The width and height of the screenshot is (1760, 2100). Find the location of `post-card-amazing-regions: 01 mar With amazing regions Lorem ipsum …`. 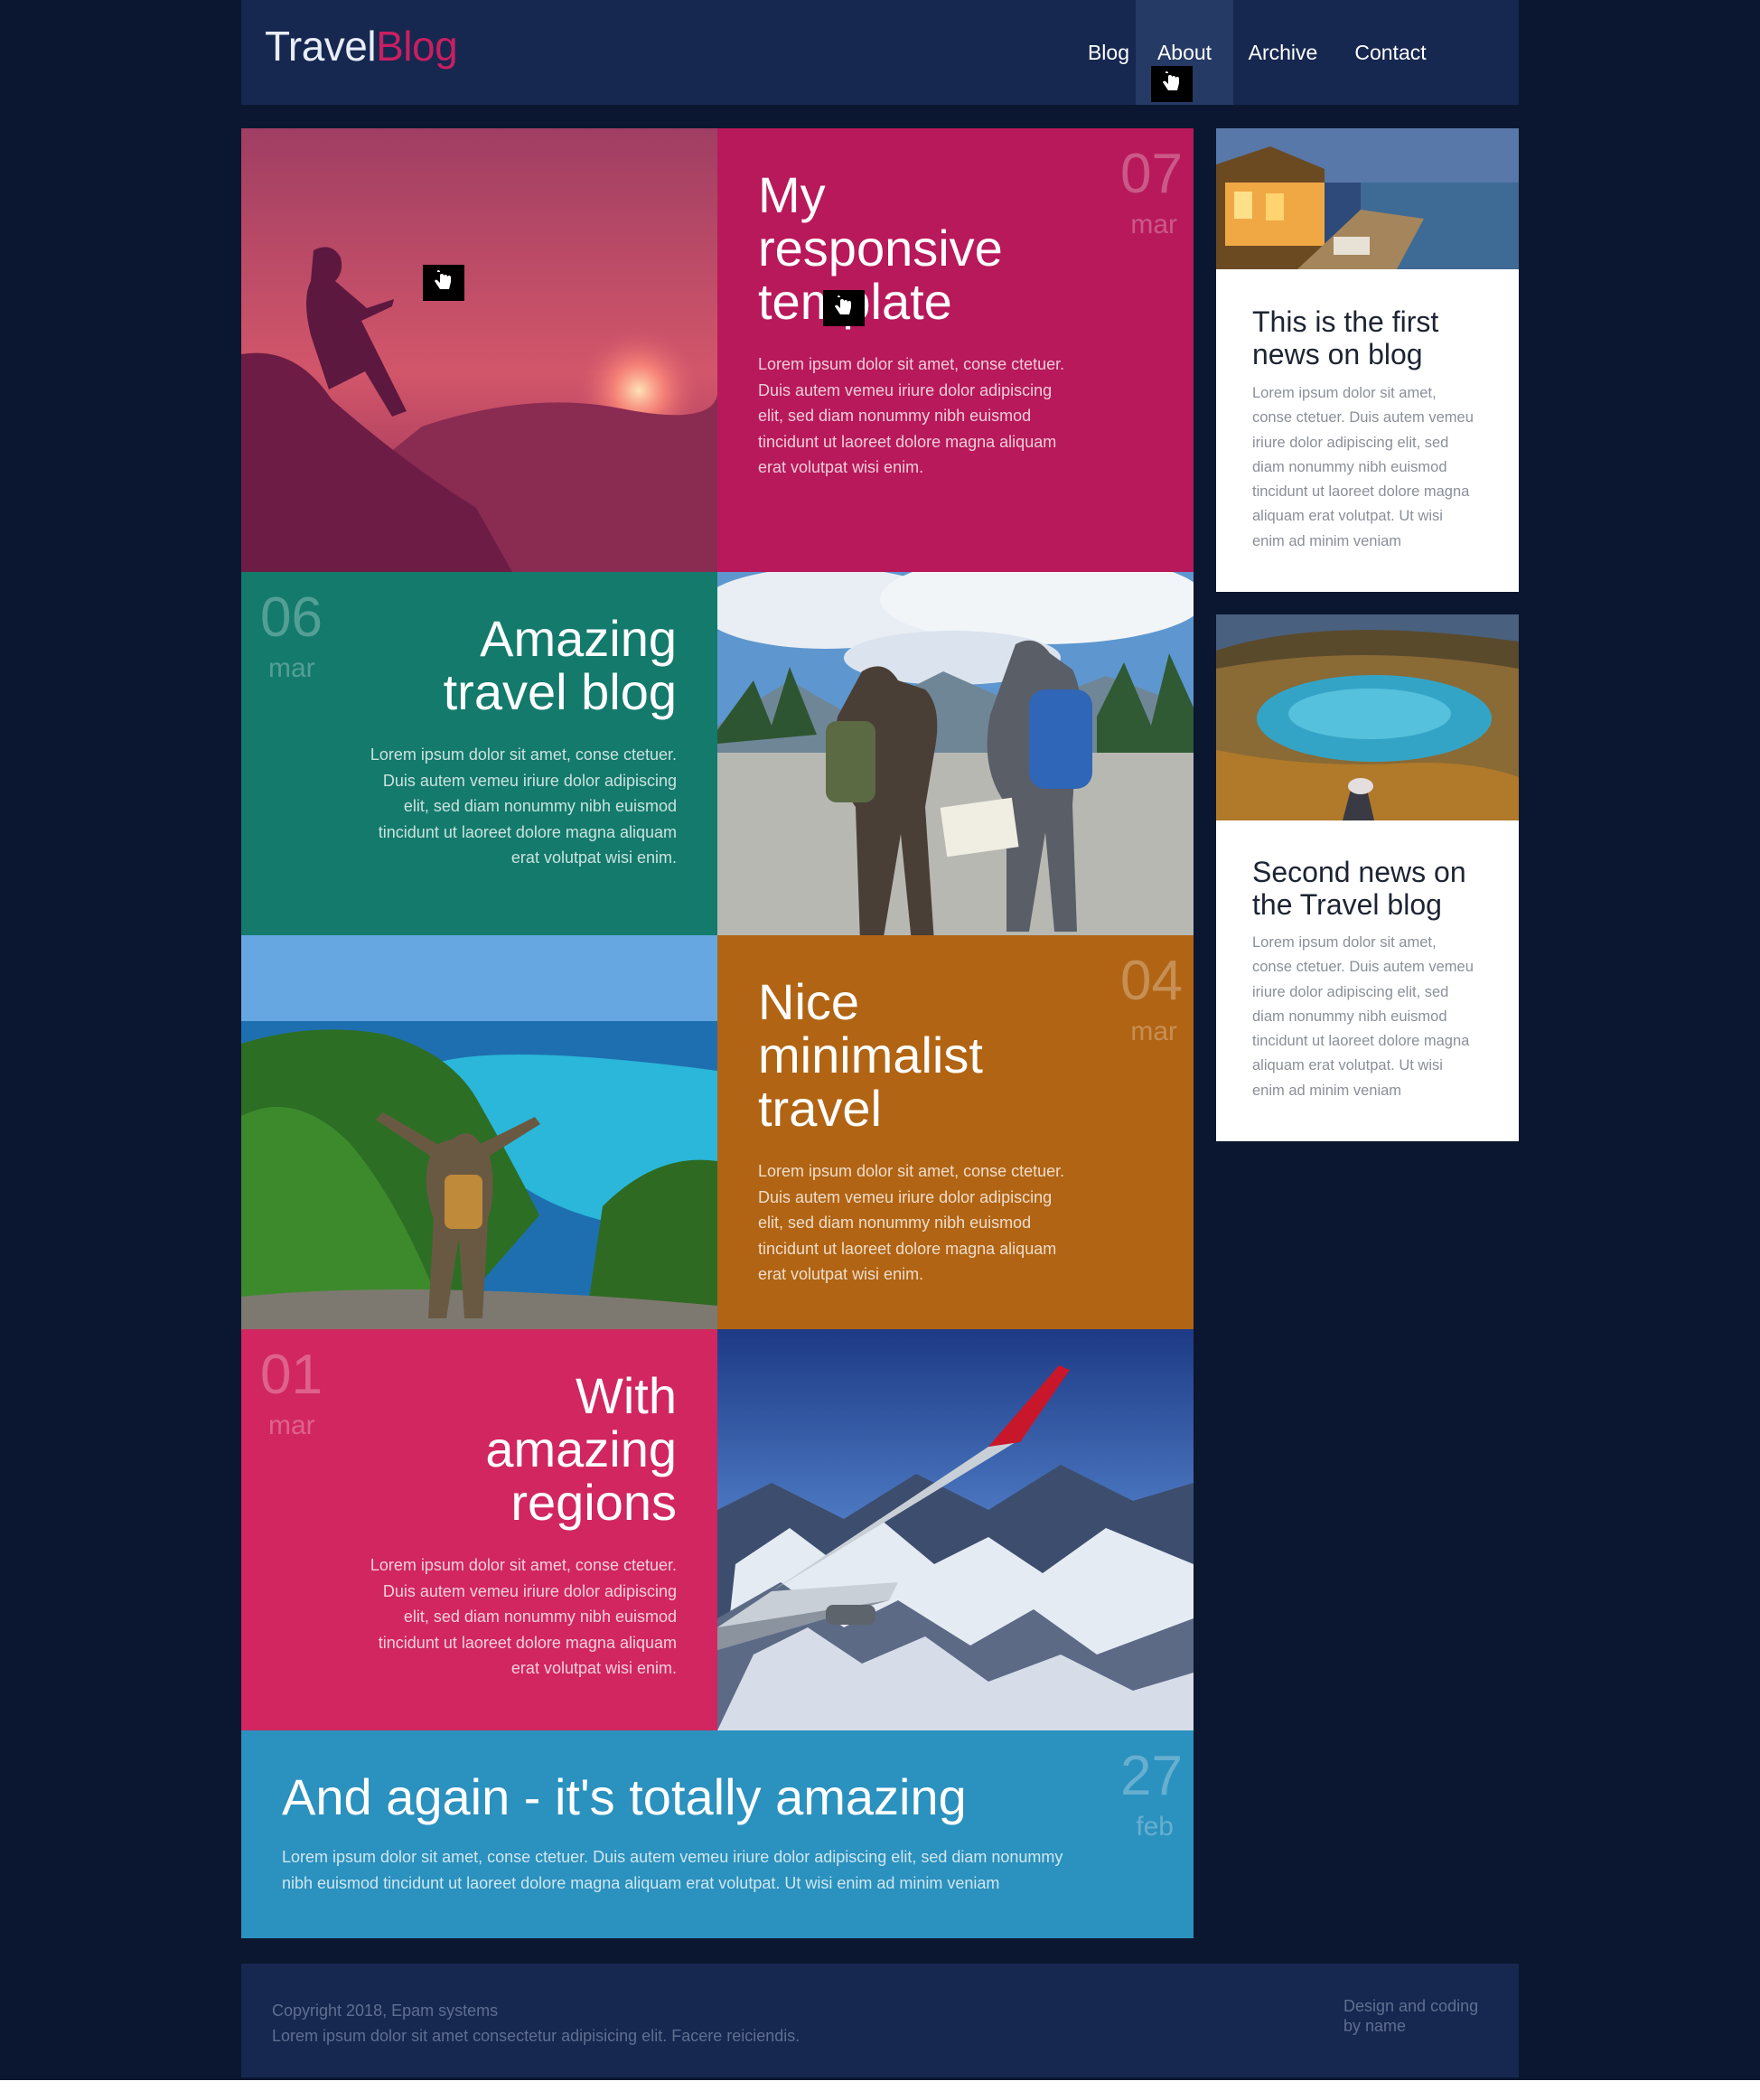

post-card-amazing-regions: 01 mar With amazing regions Lorem ipsum … is located at coordinates (479, 1530).